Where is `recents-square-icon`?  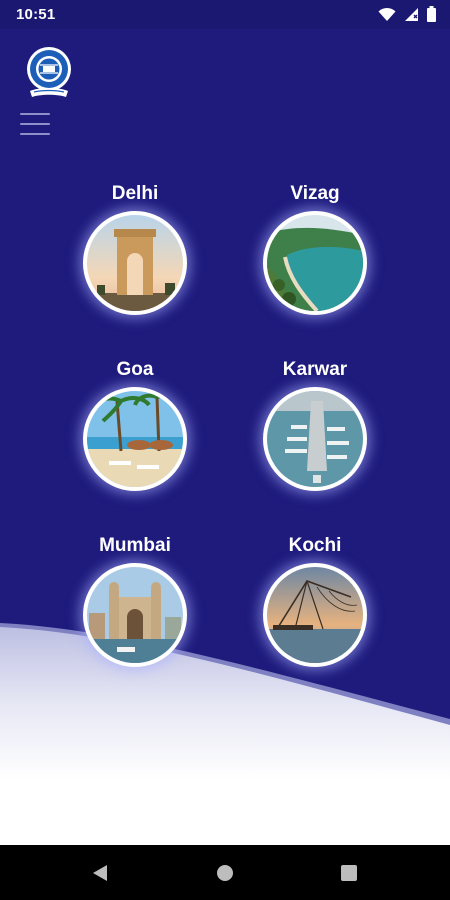 recents-square-icon is located at coordinates (349, 872).